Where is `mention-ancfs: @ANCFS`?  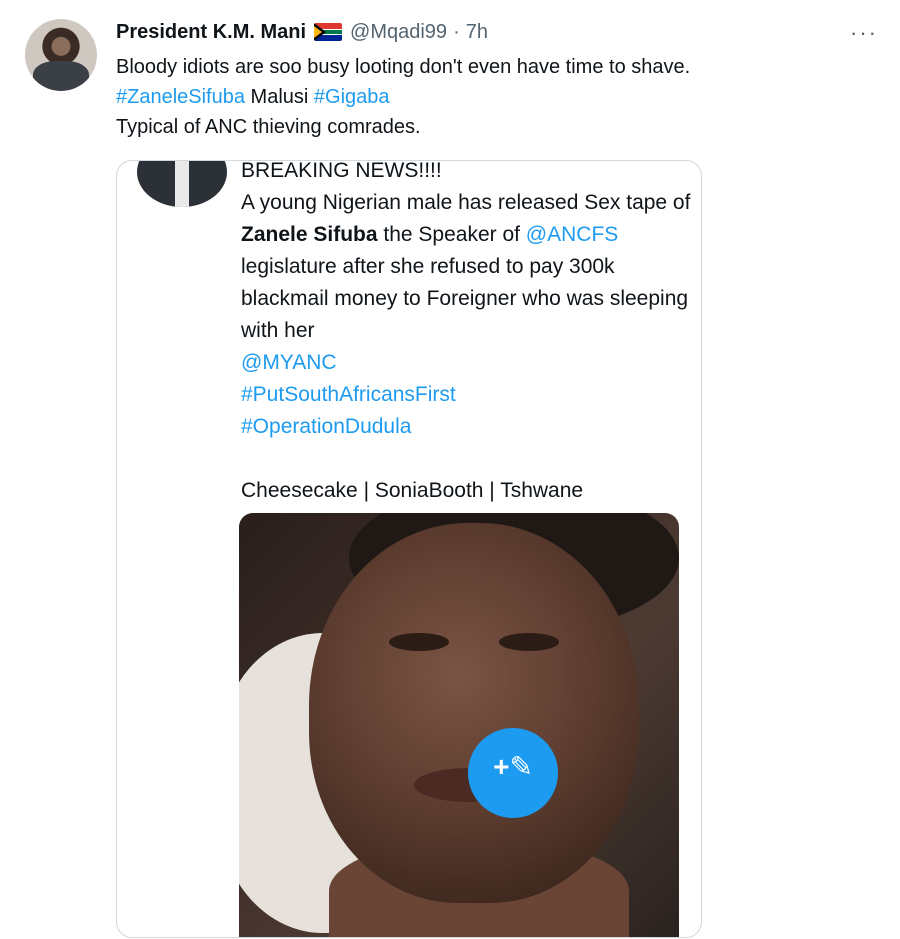 mention-ancfs: @ANCFS is located at coordinates (572, 234).